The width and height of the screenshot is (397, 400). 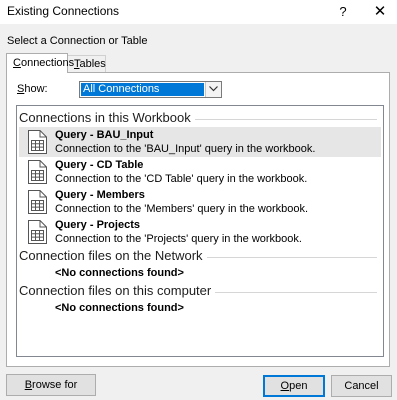 What do you see at coordinates (100, 195) in the screenshot?
I see `connection-name: Query - Members` at bounding box center [100, 195].